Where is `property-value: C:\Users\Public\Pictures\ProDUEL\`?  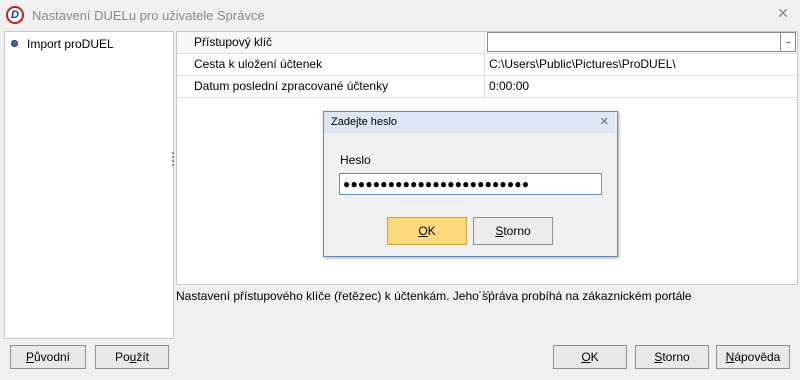
property-value: C:\Users\Public\Pictures\ProDUEL\ is located at coordinates (641, 64).